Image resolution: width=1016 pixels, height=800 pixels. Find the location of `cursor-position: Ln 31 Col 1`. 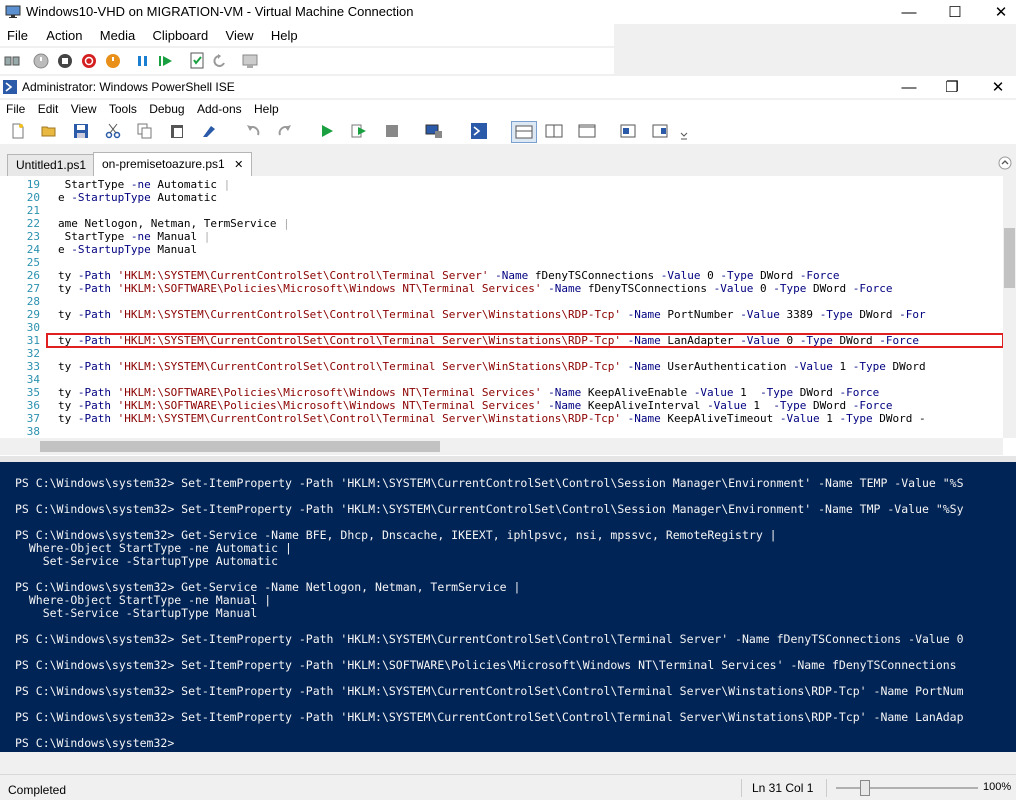

cursor-position: Ln 31 Col 1 is located at coordinates (783, 788).